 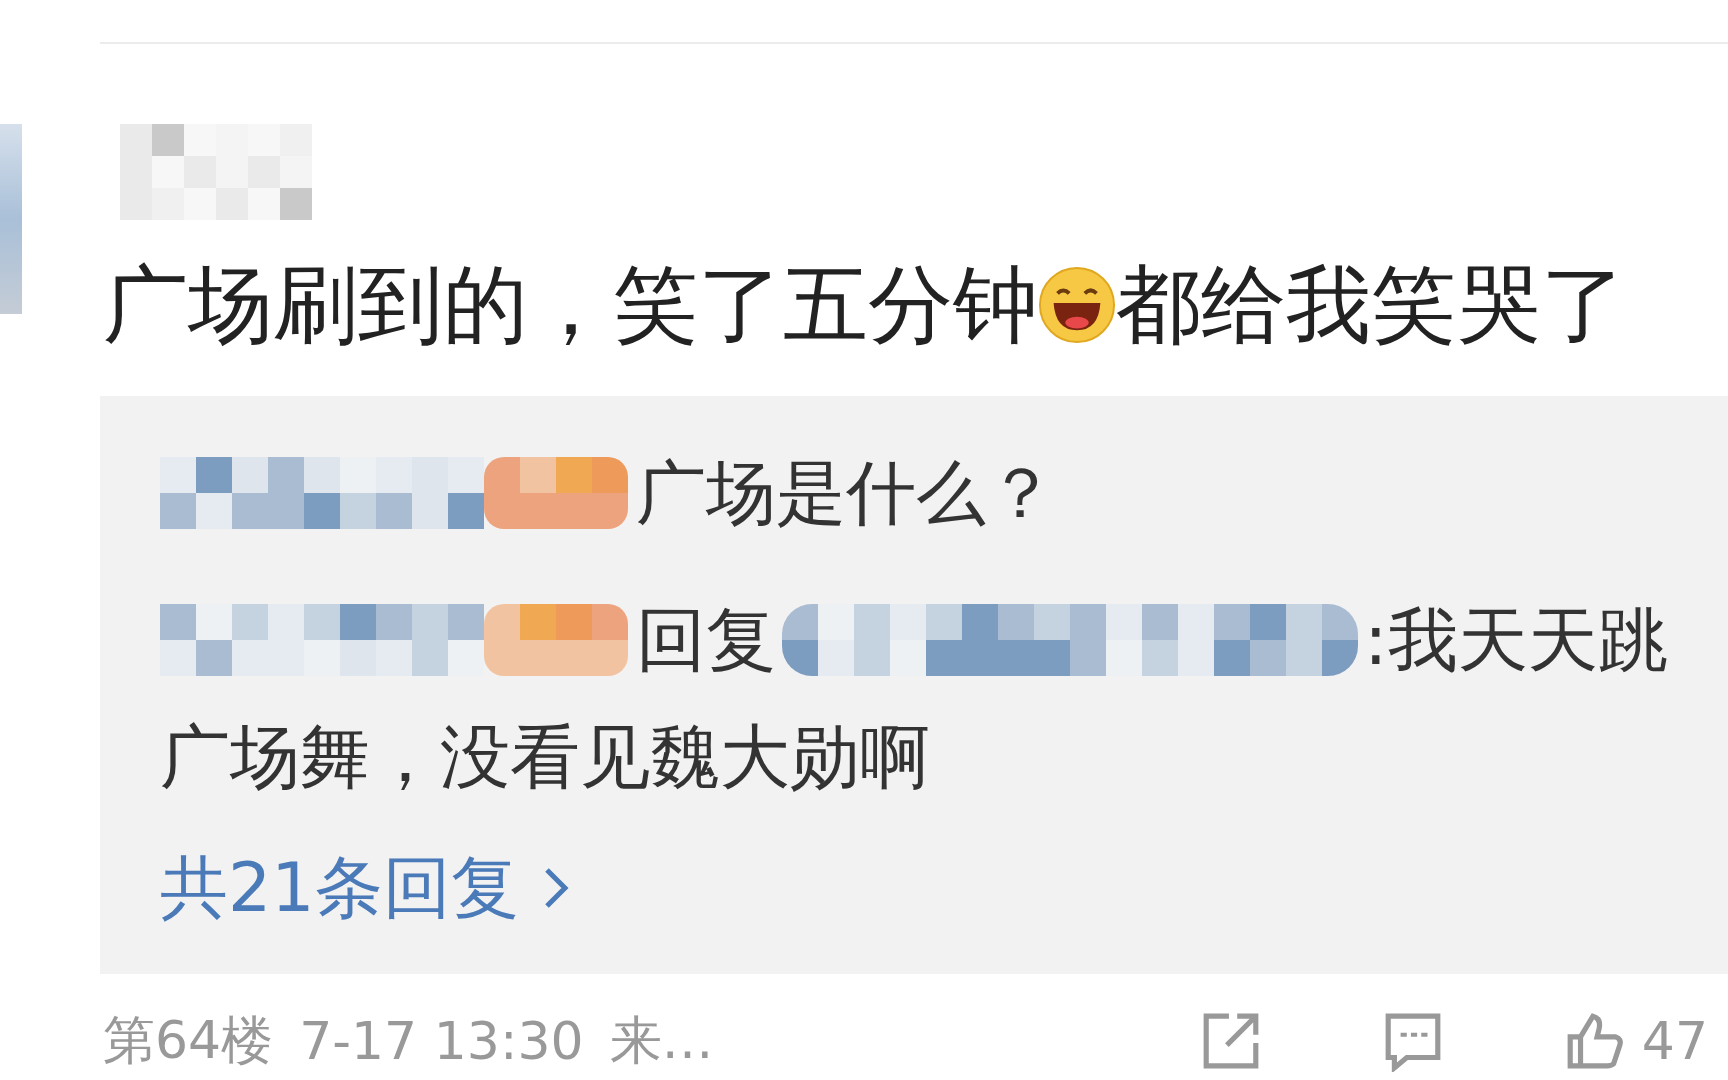 What do you see at coordinates (706, 640) in the screenshot?
I see `reply-label: 回复` at bounding box center [706, 640].